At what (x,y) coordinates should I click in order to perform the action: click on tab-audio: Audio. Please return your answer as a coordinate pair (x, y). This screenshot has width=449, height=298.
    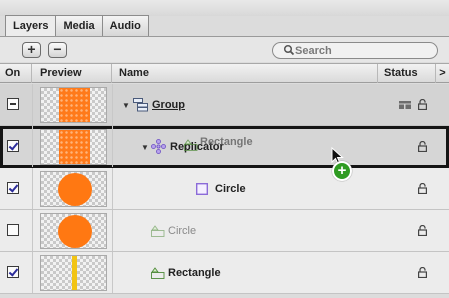
    Looking at the image, I should click on (125, 26).